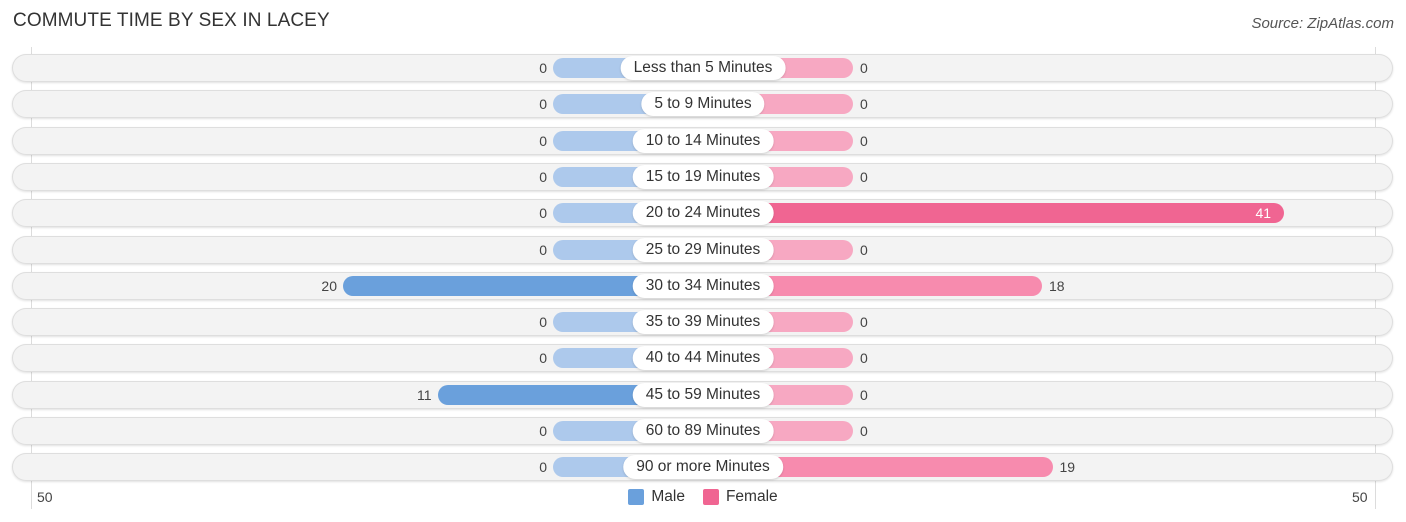 The height and width of the screenshot is (522, 1406). Describe the element at coordinates (703, 104) in the screenshot. I see `category-label: 5 to 9 Minutes` at that location.